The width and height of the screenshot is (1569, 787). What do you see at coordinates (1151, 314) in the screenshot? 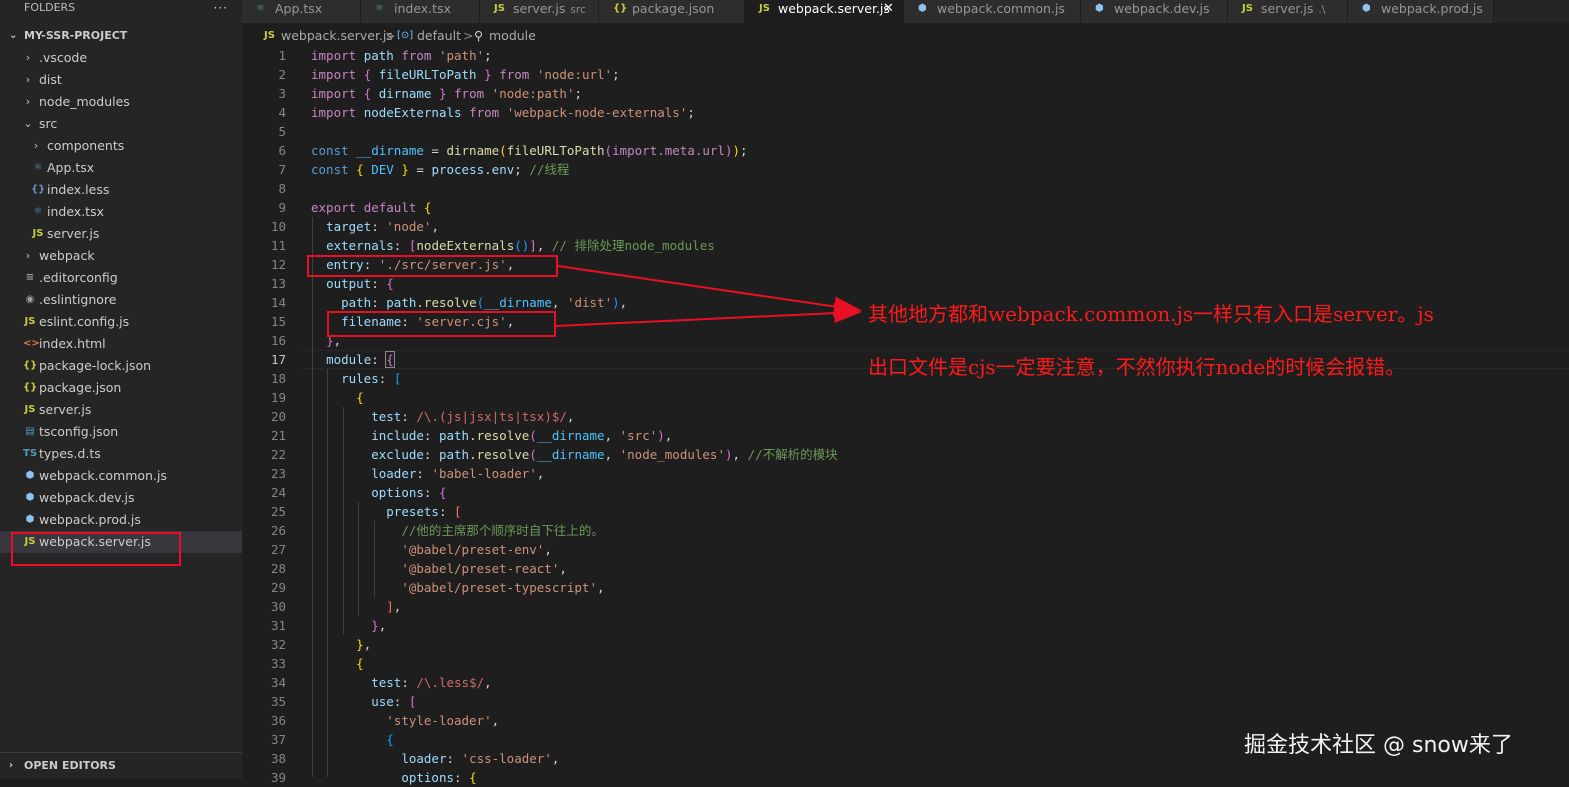
I see `annotation-text-1: 其他地方都和webpack.common.js一样只有入口是server。js` at bounding box center [1151, 314].